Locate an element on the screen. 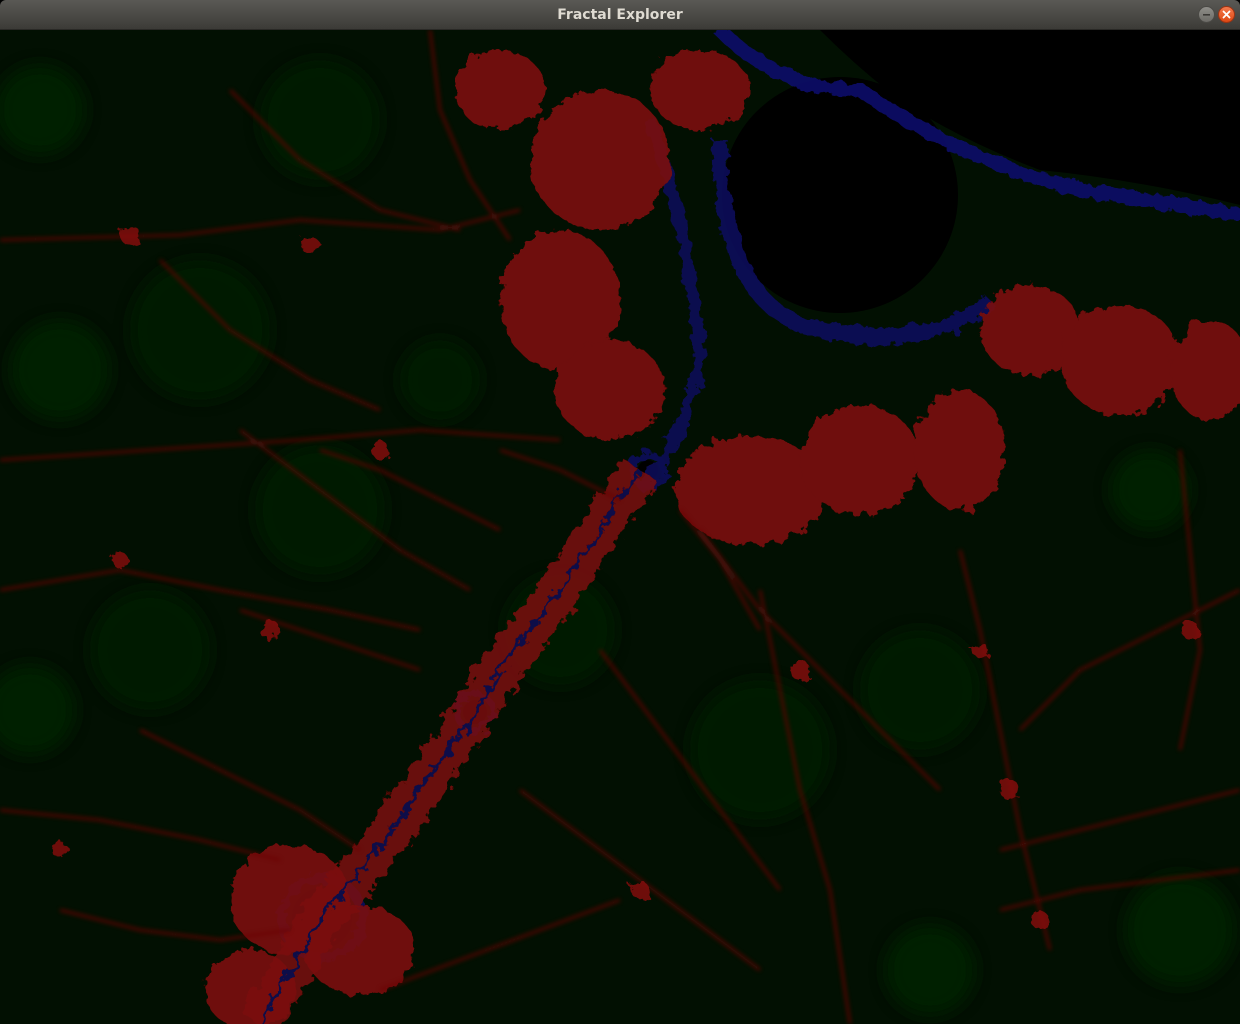 The height and width of the screenshot is (1024, 1240). minimize-icon is located at coordinates (1206, 14).